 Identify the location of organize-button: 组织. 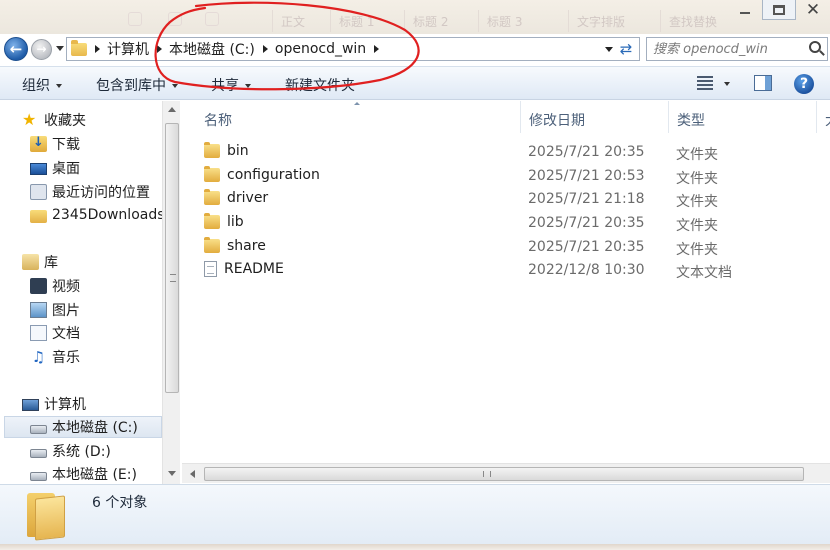
(42, 85).